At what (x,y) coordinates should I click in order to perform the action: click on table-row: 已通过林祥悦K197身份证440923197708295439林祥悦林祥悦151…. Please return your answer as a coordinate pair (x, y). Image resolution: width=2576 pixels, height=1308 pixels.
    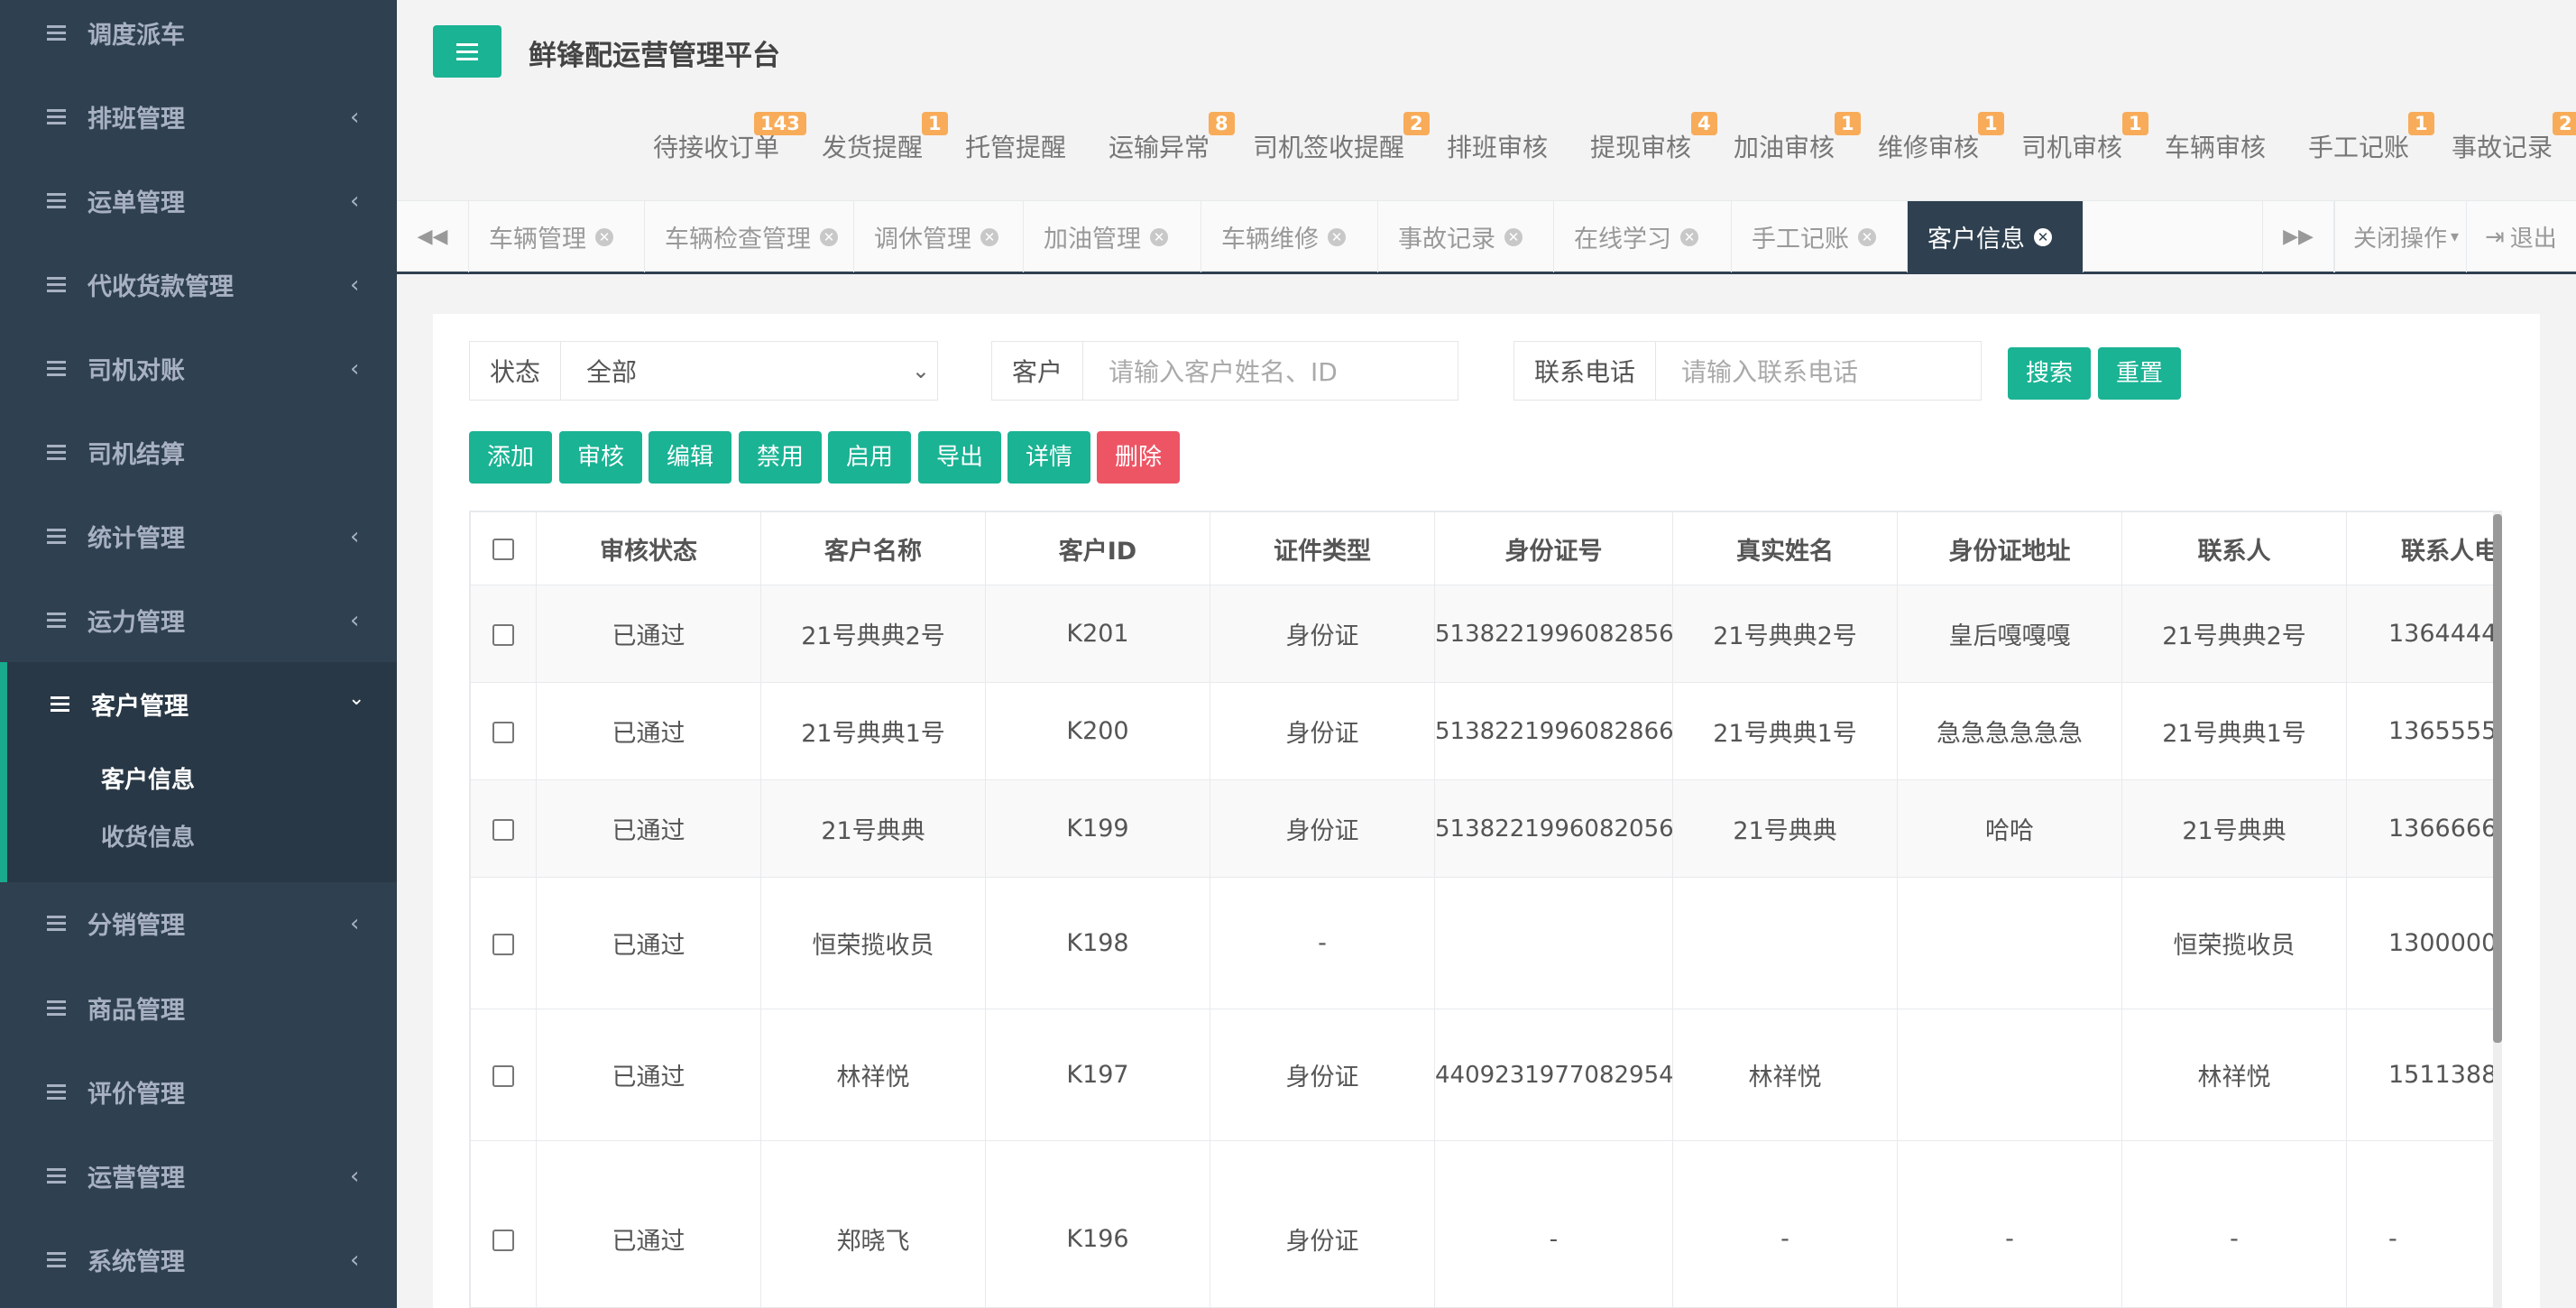
    Looking at the image, I should click on (1486, 1075).